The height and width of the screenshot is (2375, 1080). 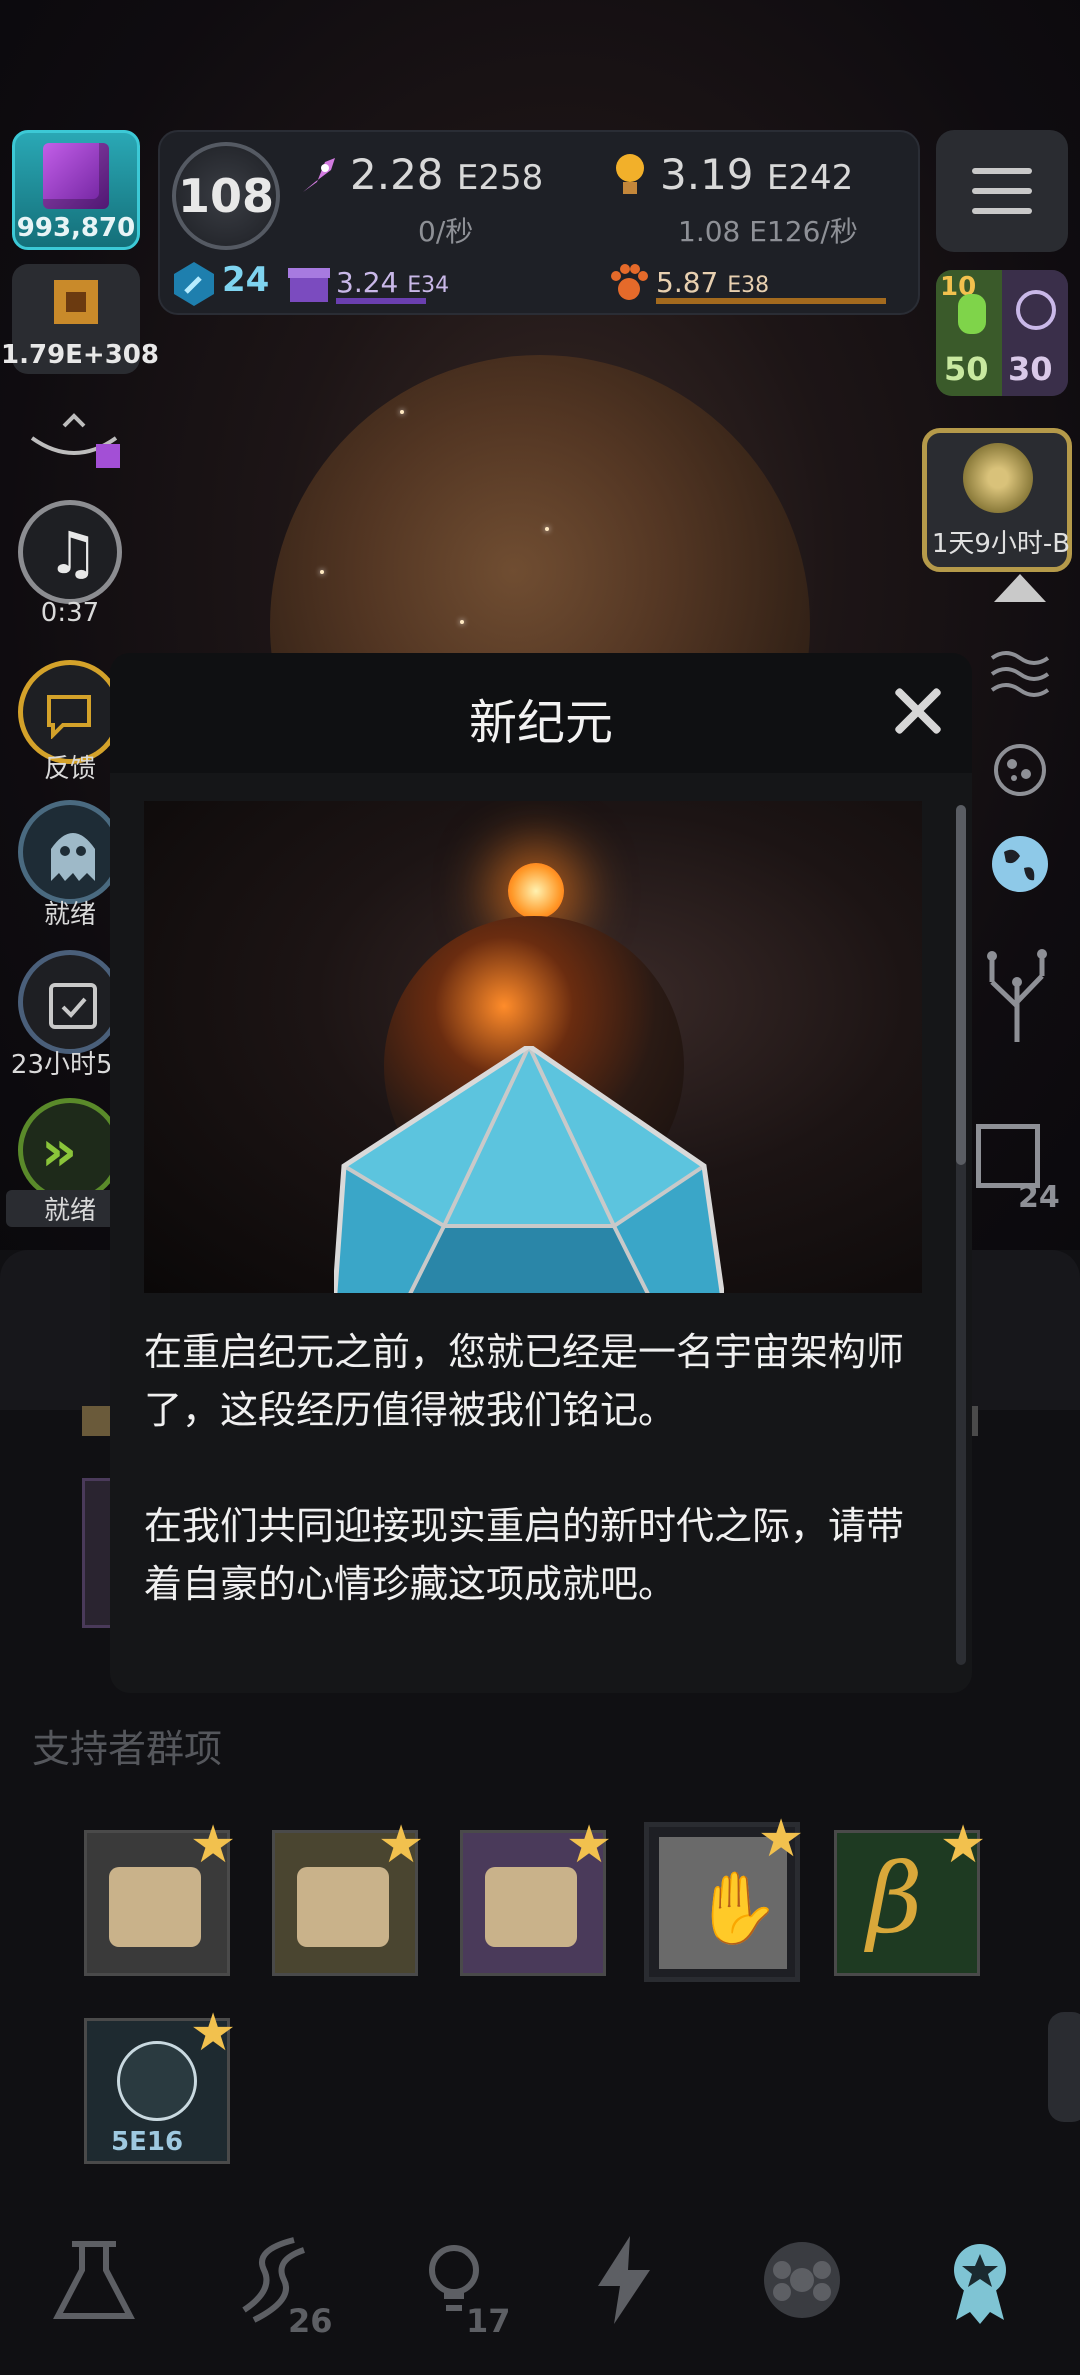 What do you see at coordinates (73, 1006) in the screenshot?
I see `calendar-check-icon` at bounding box center [73, 1006].